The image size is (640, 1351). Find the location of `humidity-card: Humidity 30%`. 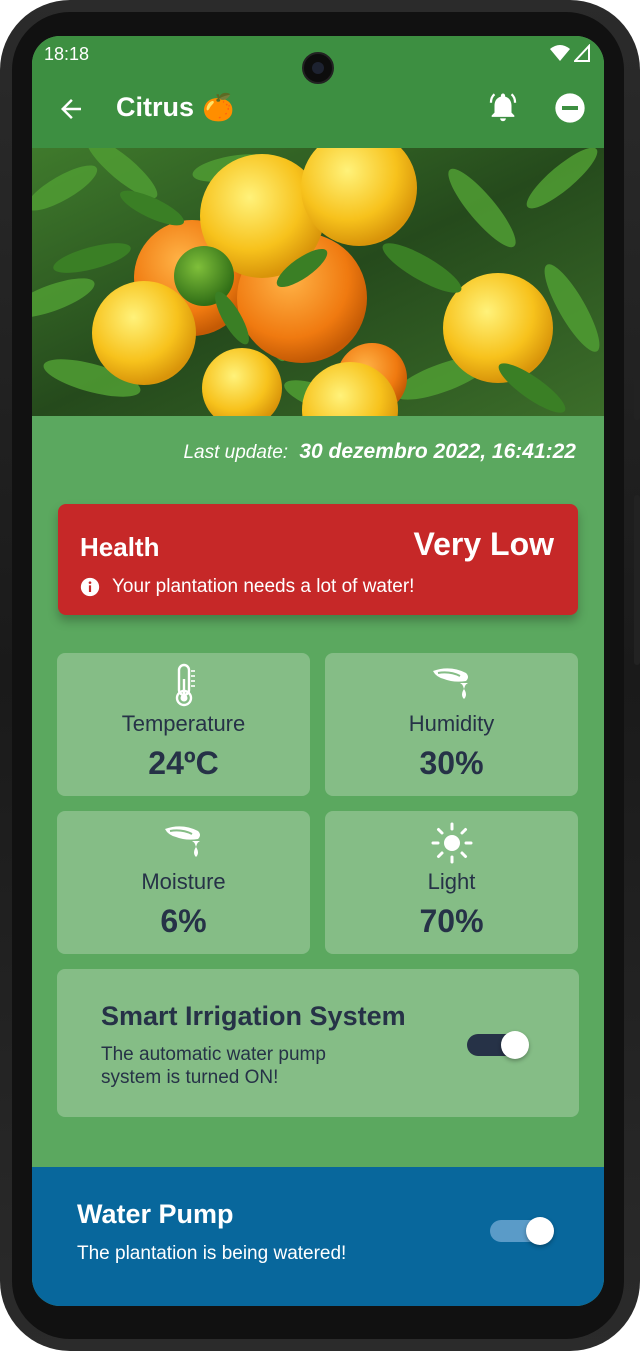

humidity-card: Humidity 30% is located at coordinates (451, 724).